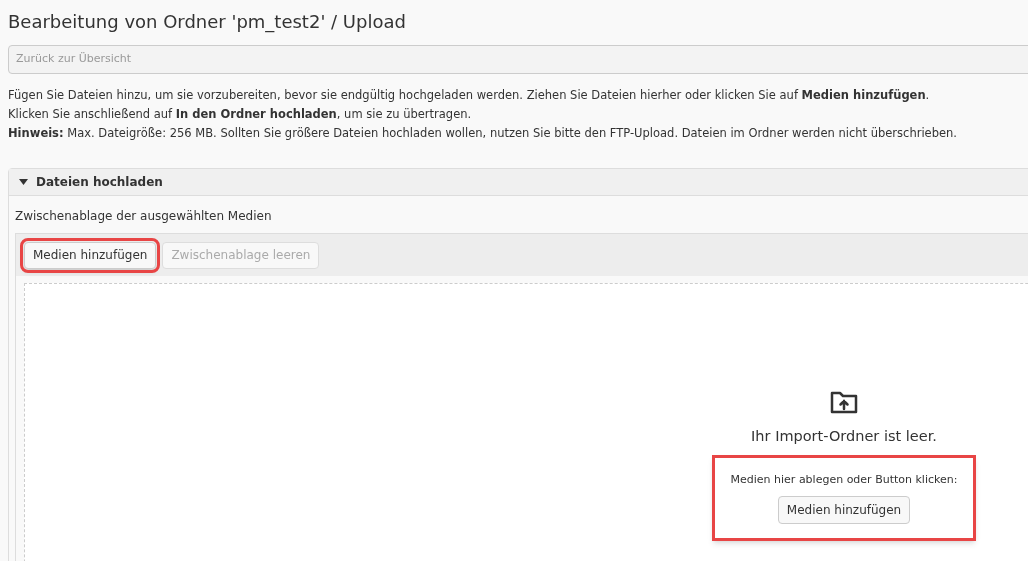  Describe the element at coordinates (483, 133) in the screenshot. I see `instruction-text: Hinweis: Max. Dateigröße: 256 MB. Sollten Sie größere Dateien hochladen wollen, nutzen Sie bitte den FTP-Upload. Dateien im Ordner werden nicht überschrieben.` at that location.